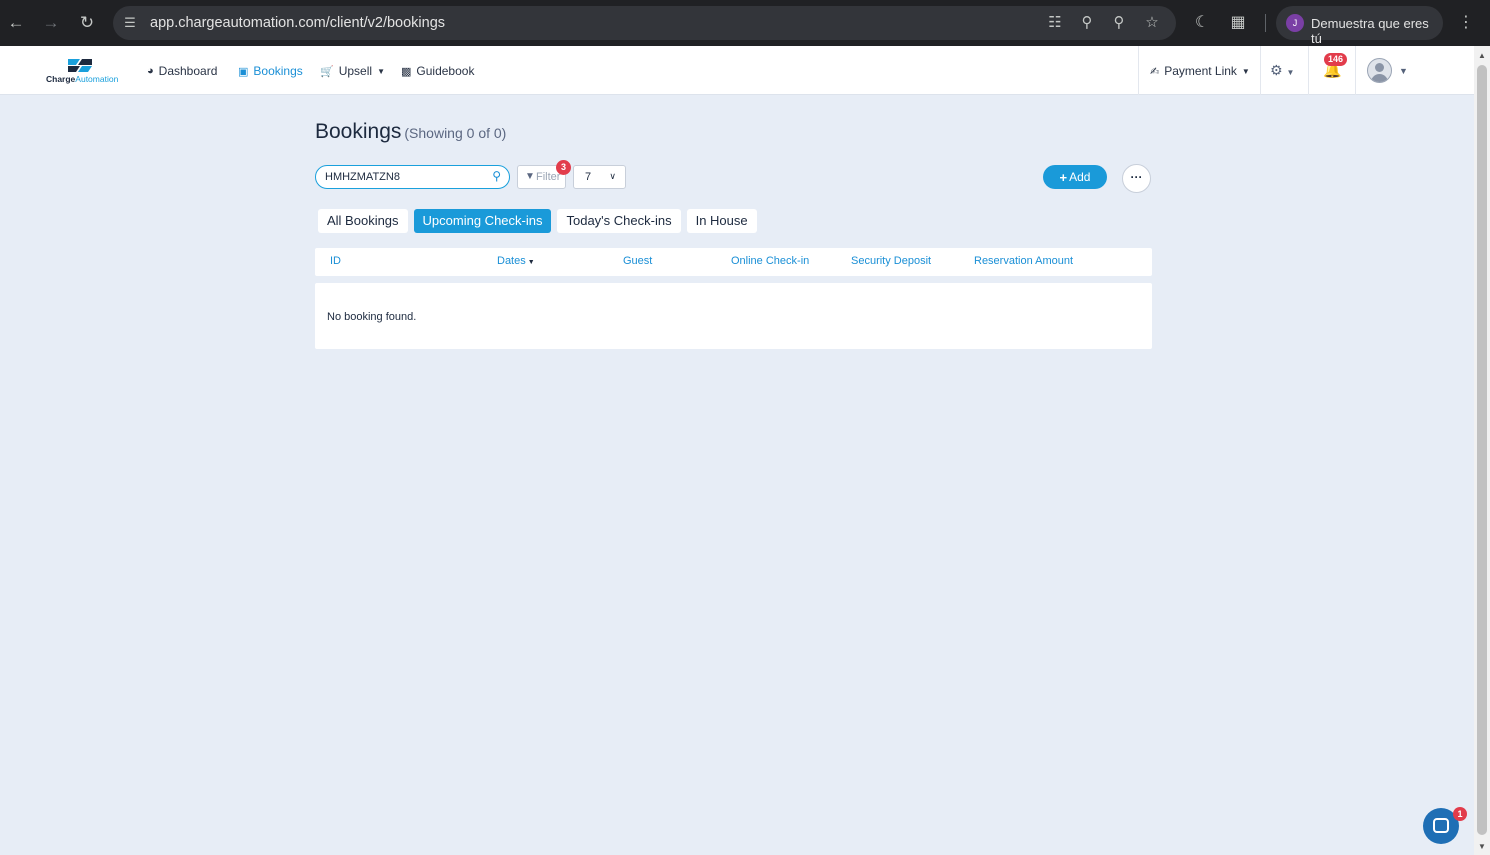  What do you see at coordinates (496, 176) in the screenshot?
I see `search-icon: ⚲` at bounding box center [496, 176].